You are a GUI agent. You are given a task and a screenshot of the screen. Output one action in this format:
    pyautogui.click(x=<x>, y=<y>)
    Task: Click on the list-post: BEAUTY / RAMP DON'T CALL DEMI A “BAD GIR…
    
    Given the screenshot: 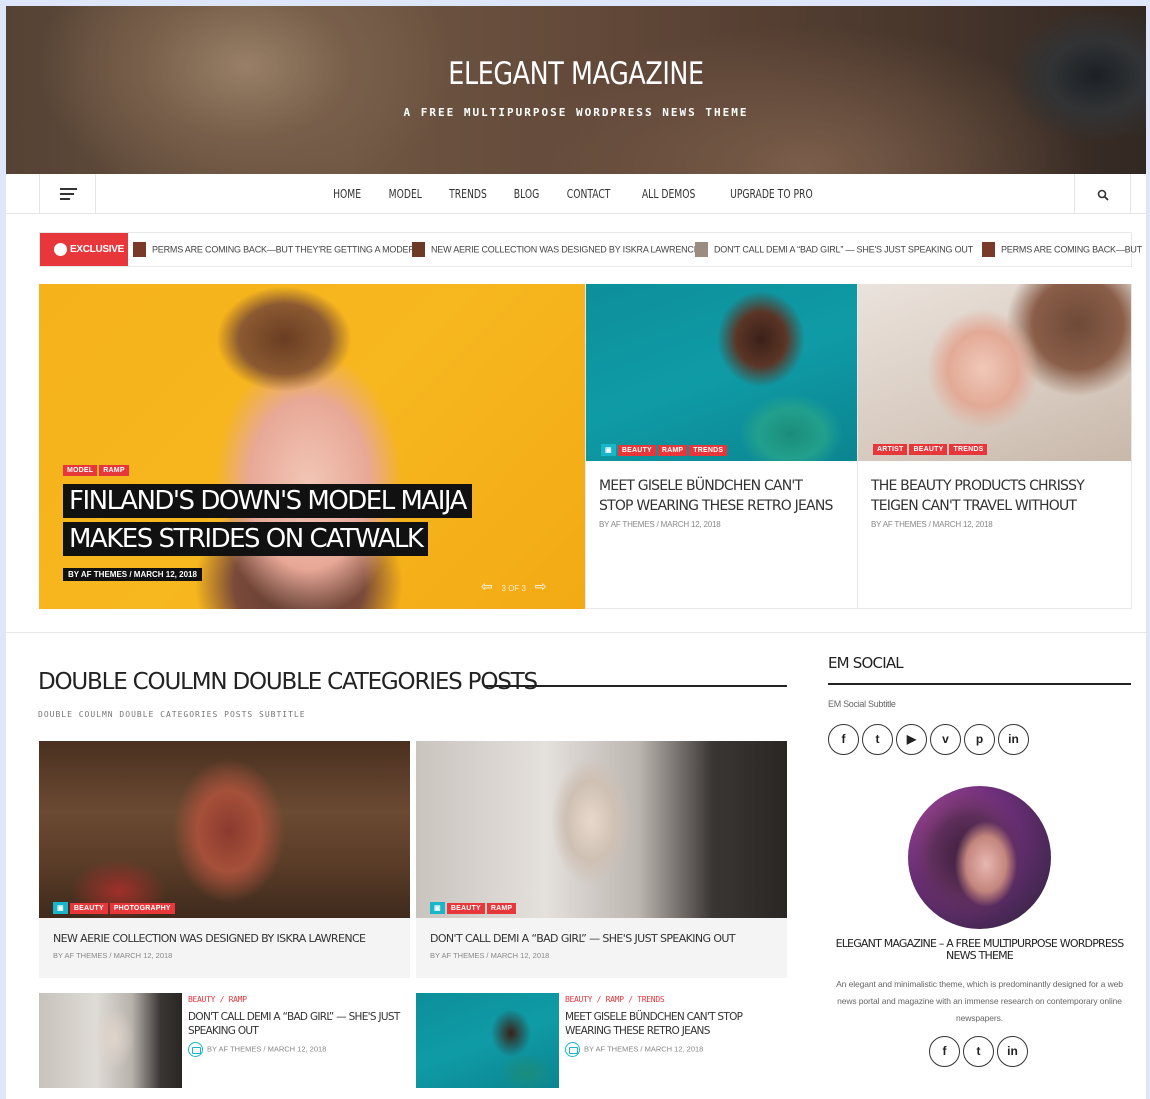 What is the action you would take?
    pyautogui.click(x=224, y=1040)
    